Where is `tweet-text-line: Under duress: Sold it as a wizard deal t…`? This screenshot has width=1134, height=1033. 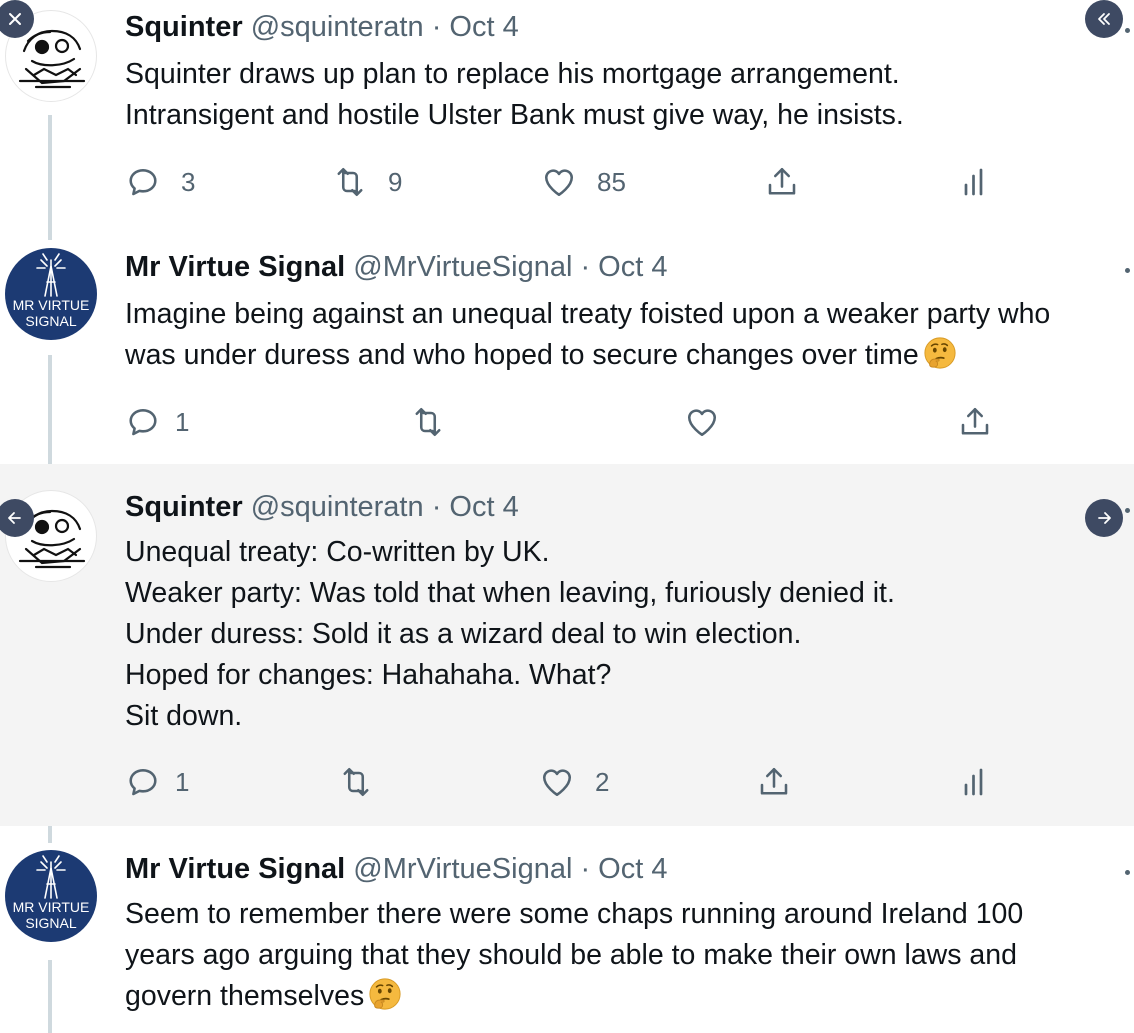
tweet-text-line: Under duress: Sold it as a wizard deal t… is located at coordinates (463, 634).